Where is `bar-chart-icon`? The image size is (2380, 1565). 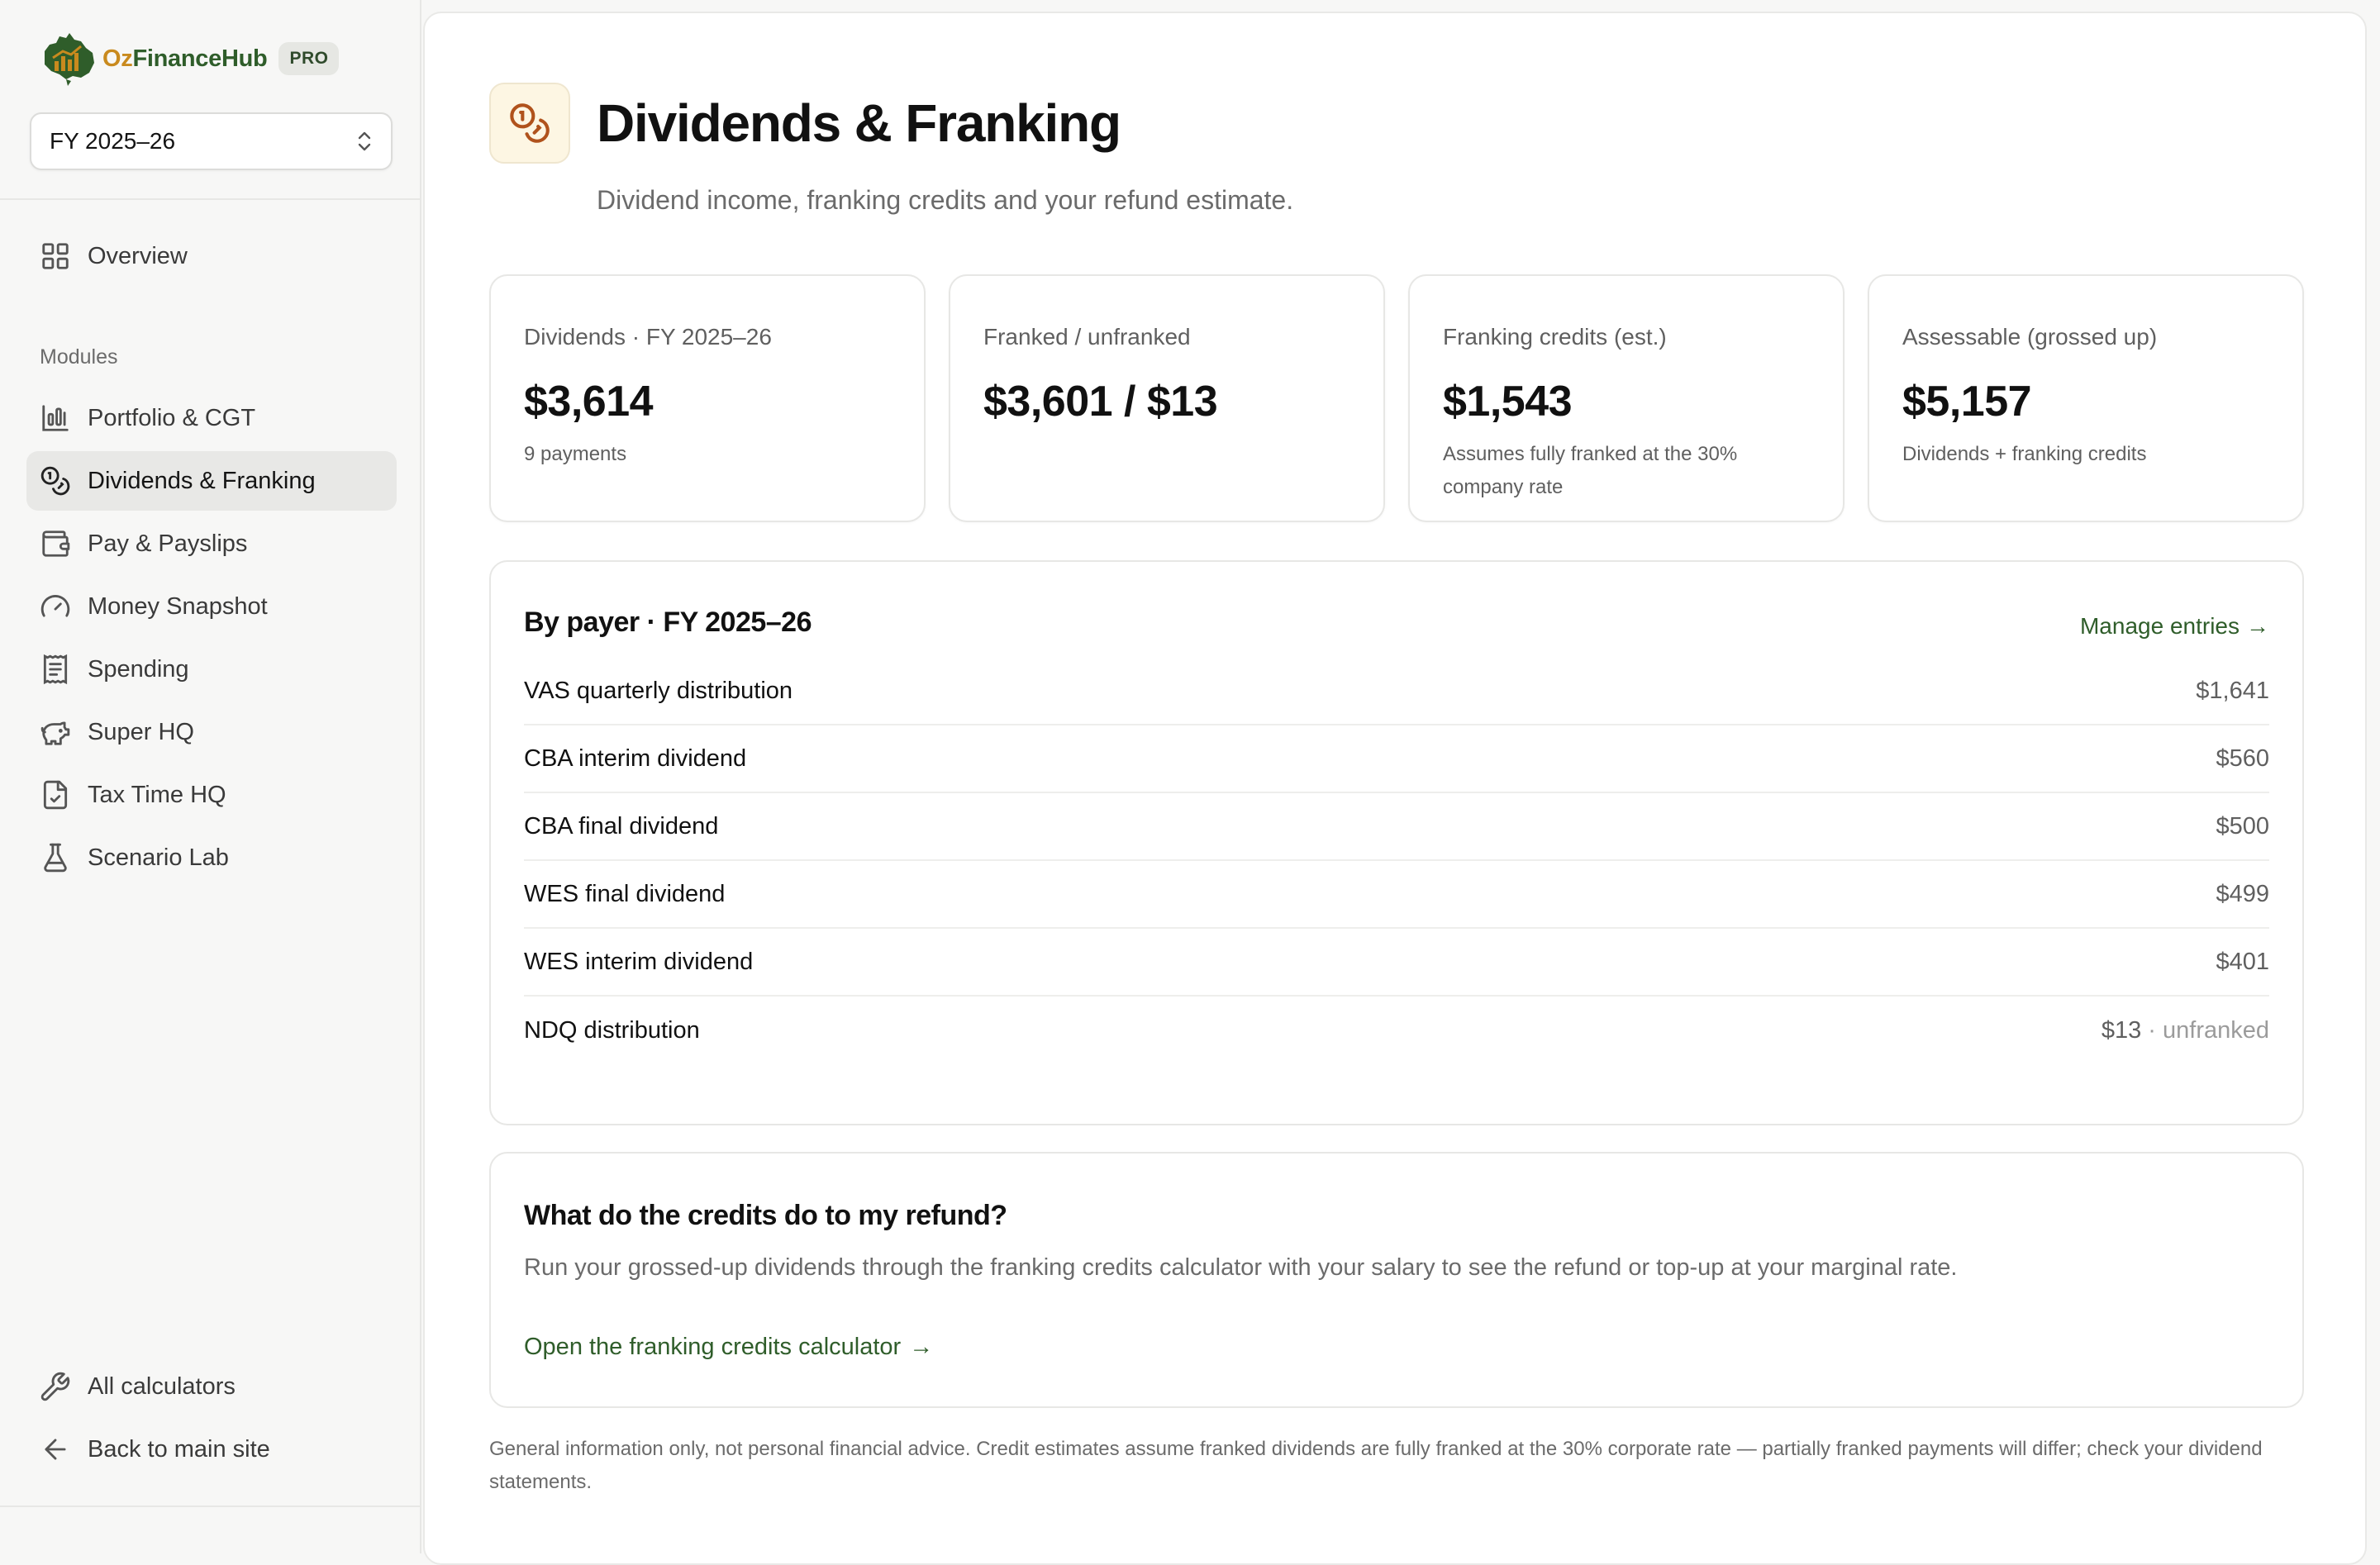
bar-chart-icon is located at coordinates (55, 418).